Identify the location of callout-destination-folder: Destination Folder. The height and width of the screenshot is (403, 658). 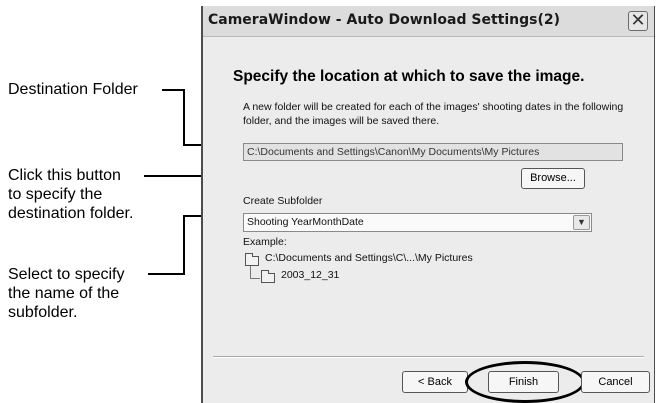
(73, 89).